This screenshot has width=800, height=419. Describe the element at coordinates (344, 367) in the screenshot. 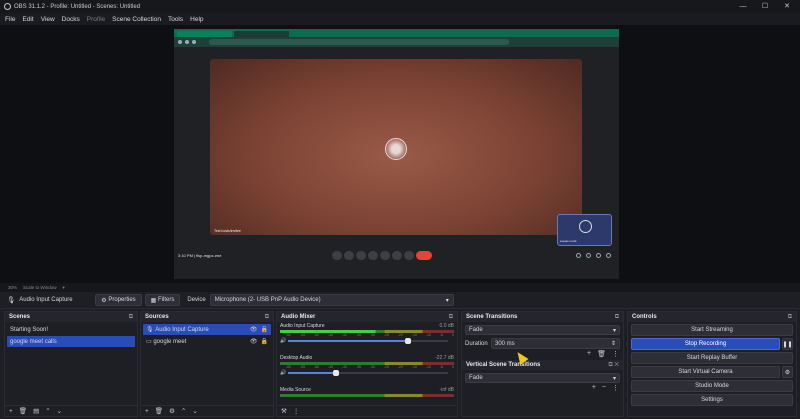

I see `tick-label: -40` at that location.